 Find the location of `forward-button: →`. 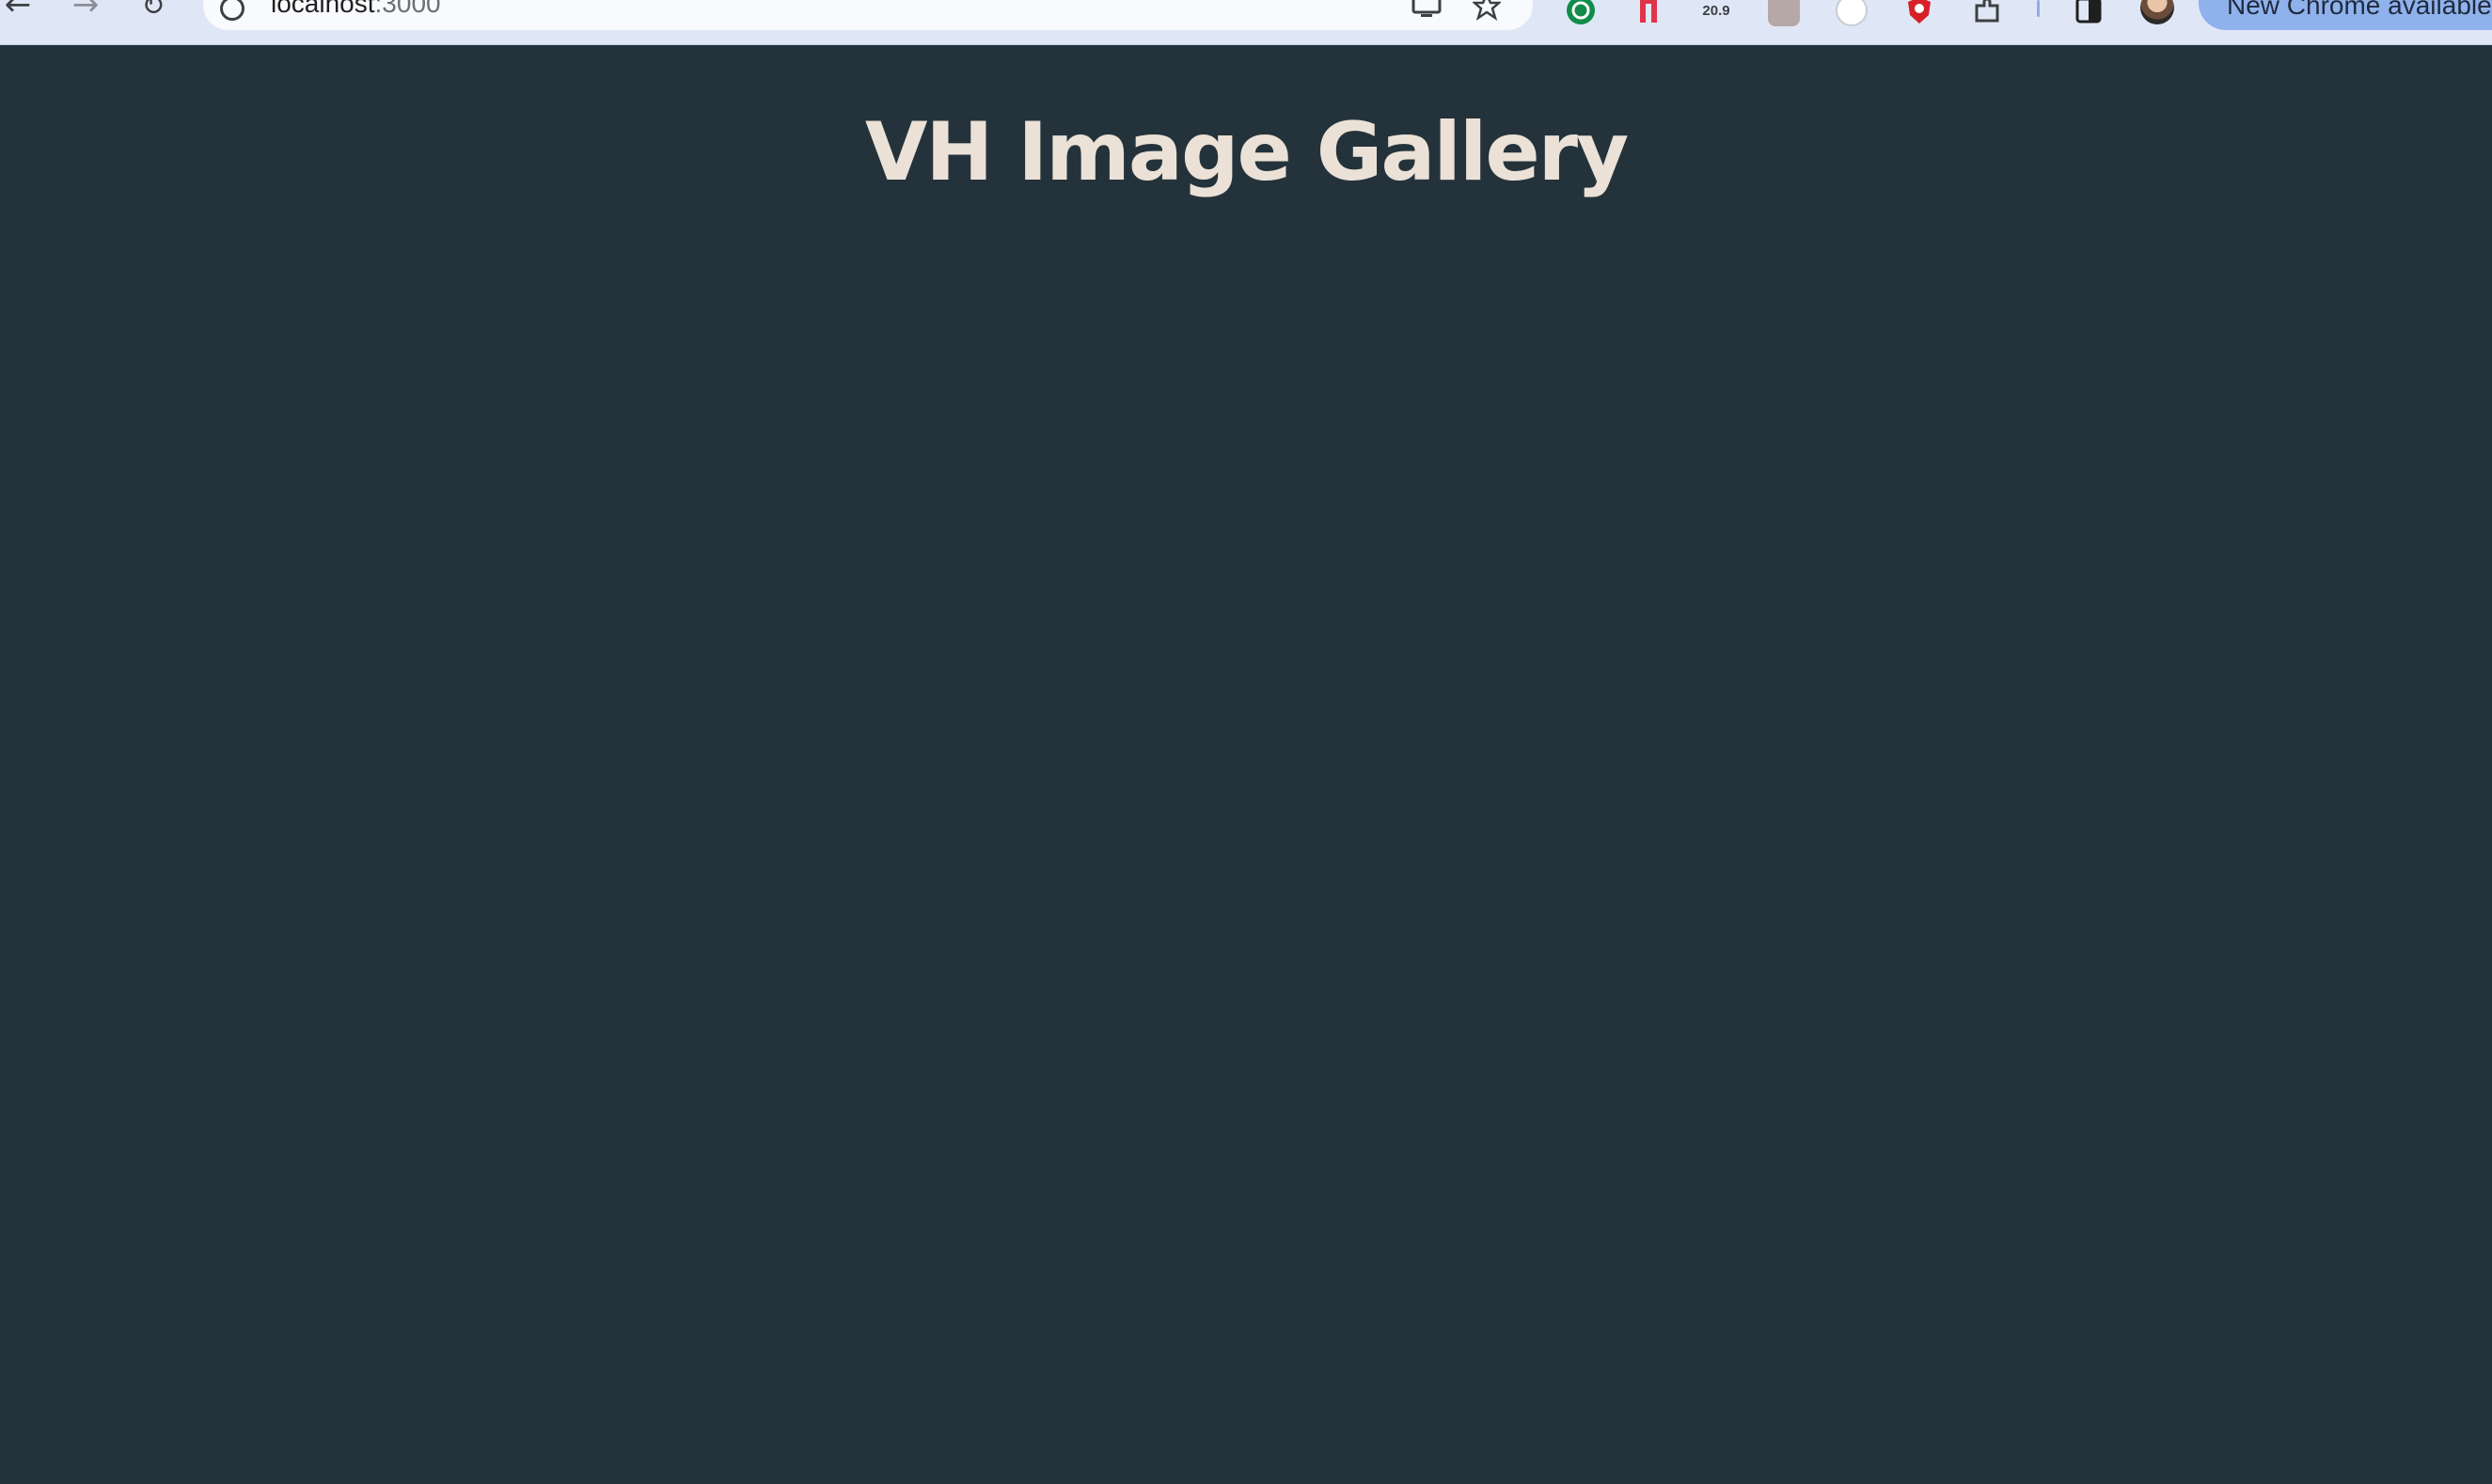

forward-button: → is located at coordinates (85, 14).